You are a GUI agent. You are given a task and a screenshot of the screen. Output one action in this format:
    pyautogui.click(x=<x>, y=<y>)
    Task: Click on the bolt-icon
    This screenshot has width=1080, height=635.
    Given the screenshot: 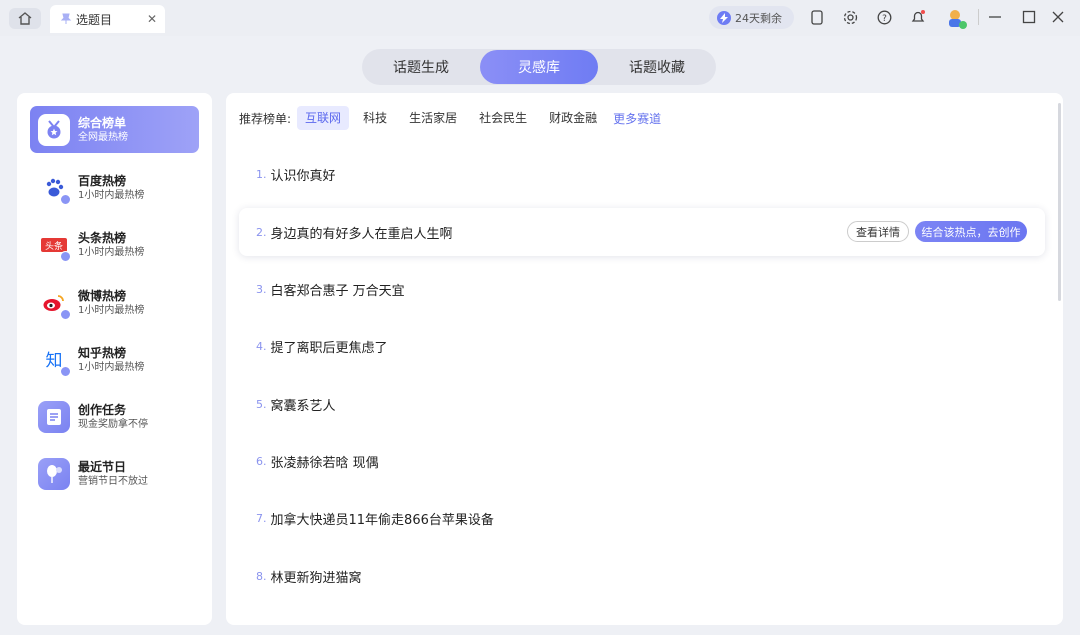 What is the action you would take?
    pyautogui.click(x=724, y=17)
    